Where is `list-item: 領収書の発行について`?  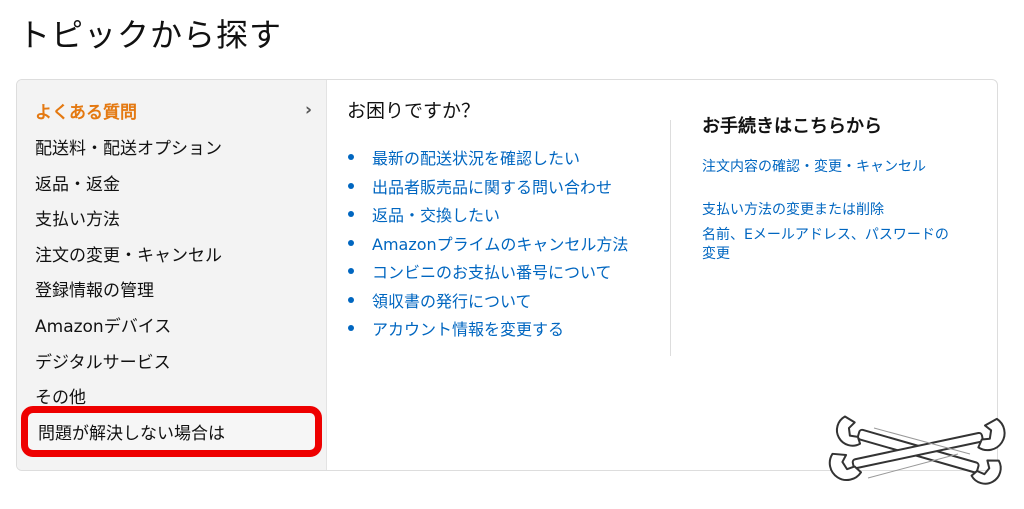 list-item: 領収書の発行について is located at coordinates (488, 300).